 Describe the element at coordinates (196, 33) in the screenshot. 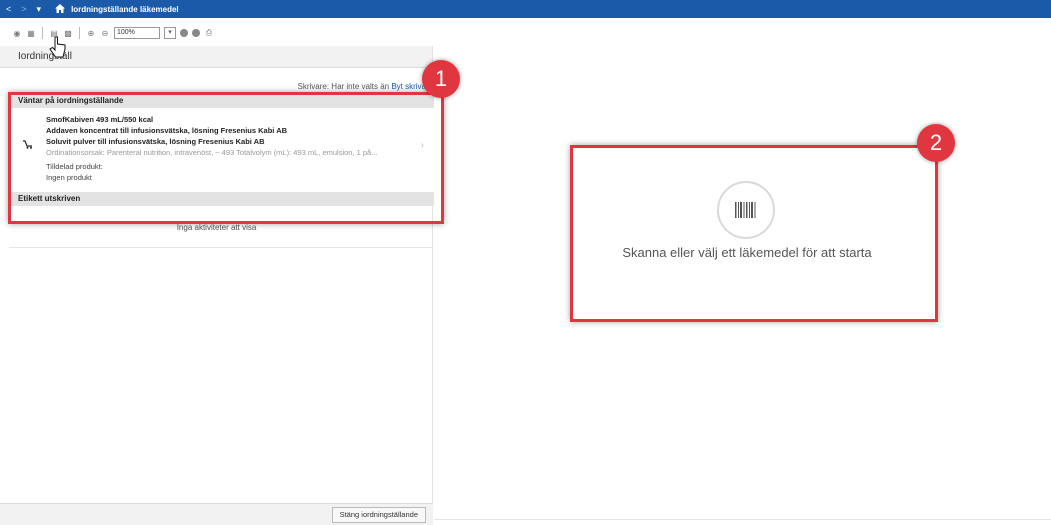

I see `next-page-icon` at that location.